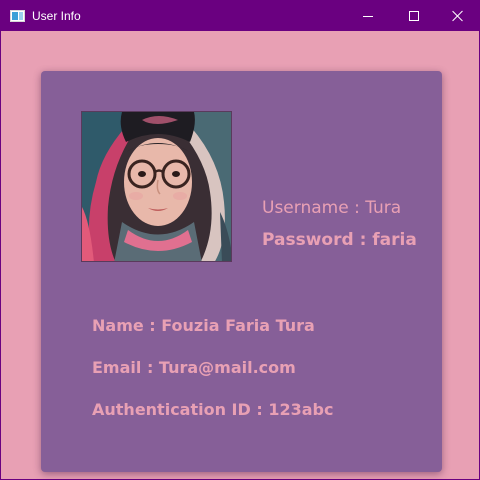  Describe the element at coordinates (240, 16) in the screenshot. I see `title-bar: User Info` at that location.